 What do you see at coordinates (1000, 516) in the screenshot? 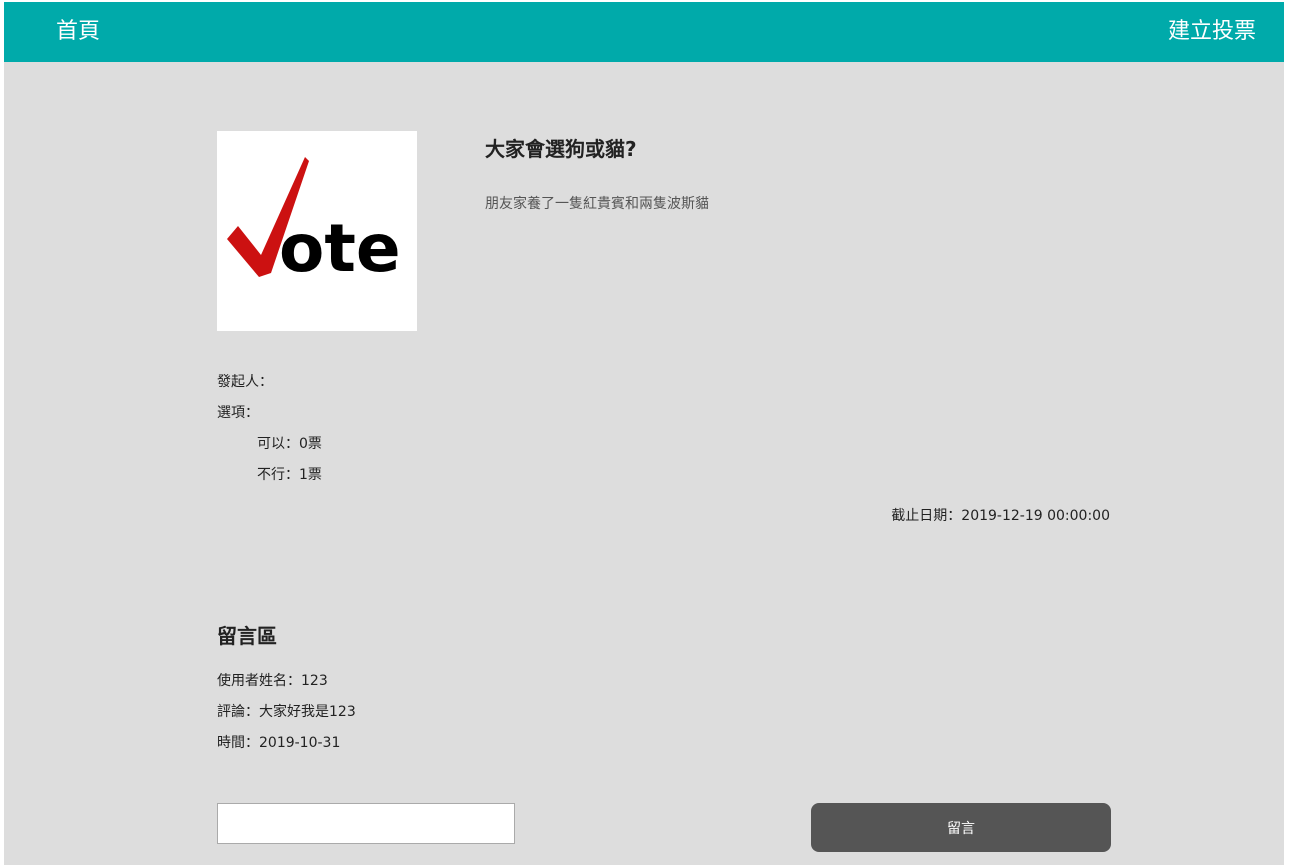
I see `poll-deadline: 截止日期：2019-12-19 00:00:00` at bounding box center [1000, 516].